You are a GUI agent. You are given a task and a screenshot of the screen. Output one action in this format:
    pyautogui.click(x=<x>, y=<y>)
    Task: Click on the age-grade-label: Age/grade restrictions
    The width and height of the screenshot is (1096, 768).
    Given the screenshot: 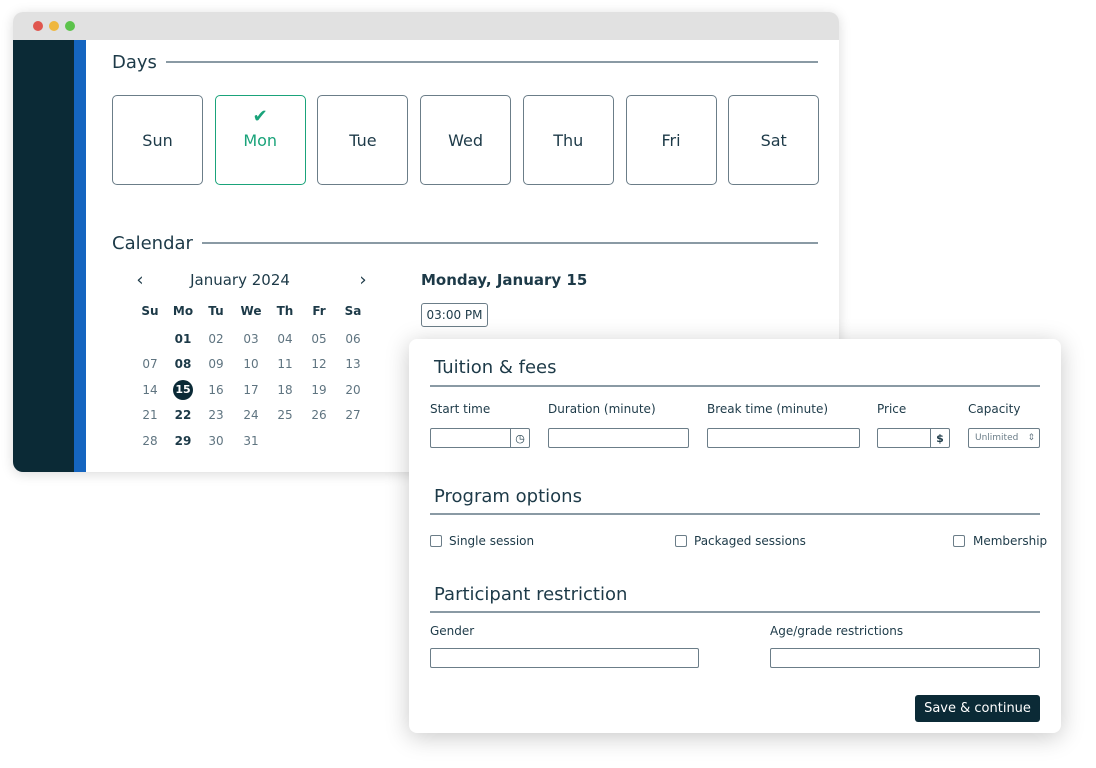 What is the action you would take?
    pyautogui.click(x=837, y=631)
    